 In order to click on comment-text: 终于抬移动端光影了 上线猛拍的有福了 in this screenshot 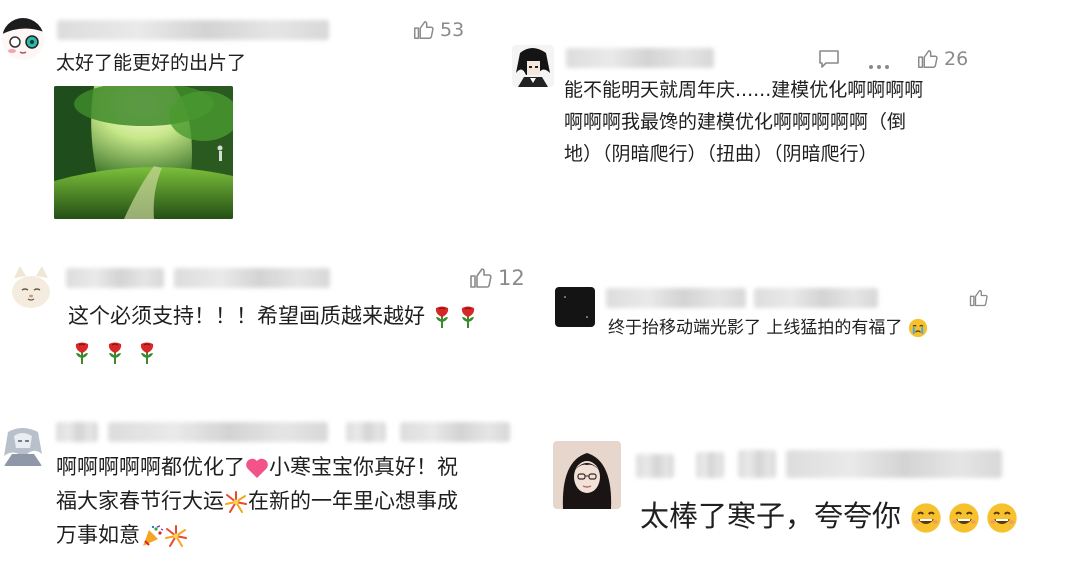, I will do `click(768, 328)`.